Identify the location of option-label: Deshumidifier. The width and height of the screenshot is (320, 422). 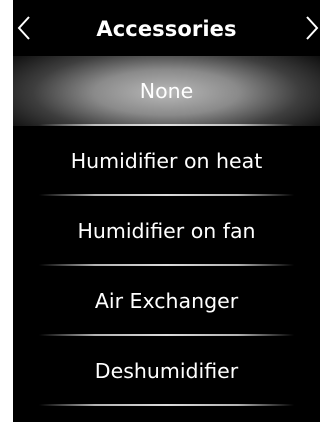
(166, 371).